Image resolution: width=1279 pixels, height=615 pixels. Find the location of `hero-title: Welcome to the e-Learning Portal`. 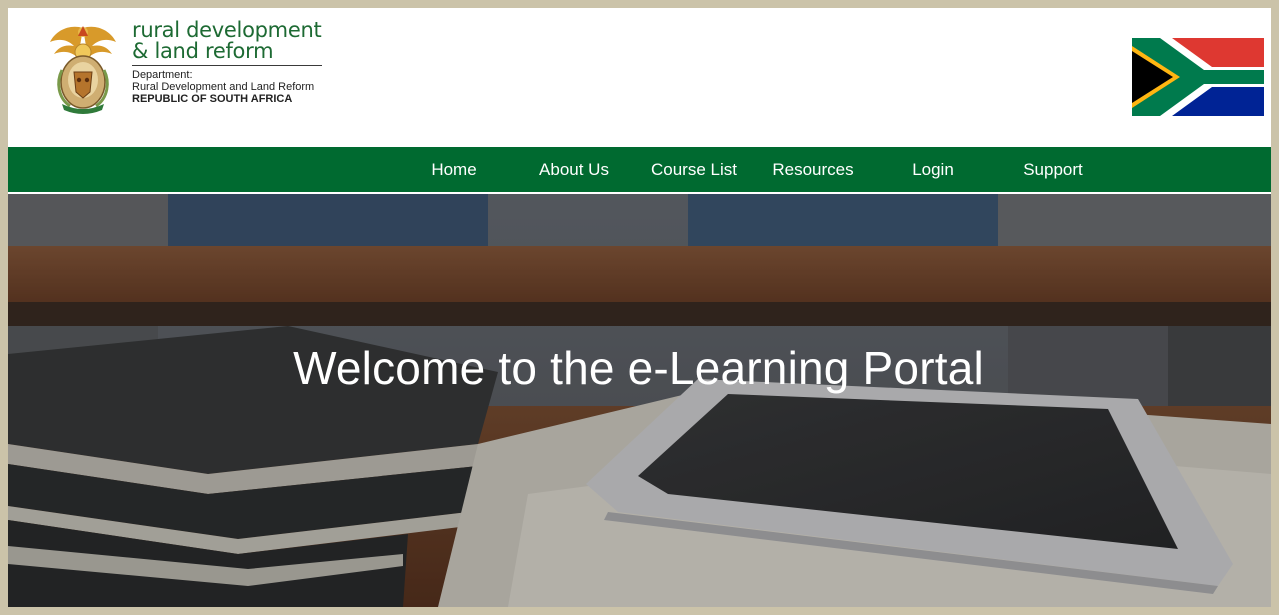

hero-title: Welcome to the e-Learning Portal is located at coordinates (638, 368).